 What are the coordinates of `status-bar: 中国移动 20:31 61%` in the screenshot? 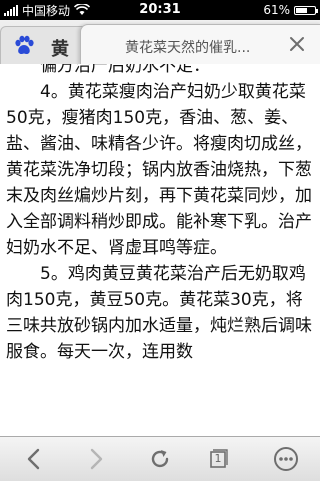 It's located at (160, 10).